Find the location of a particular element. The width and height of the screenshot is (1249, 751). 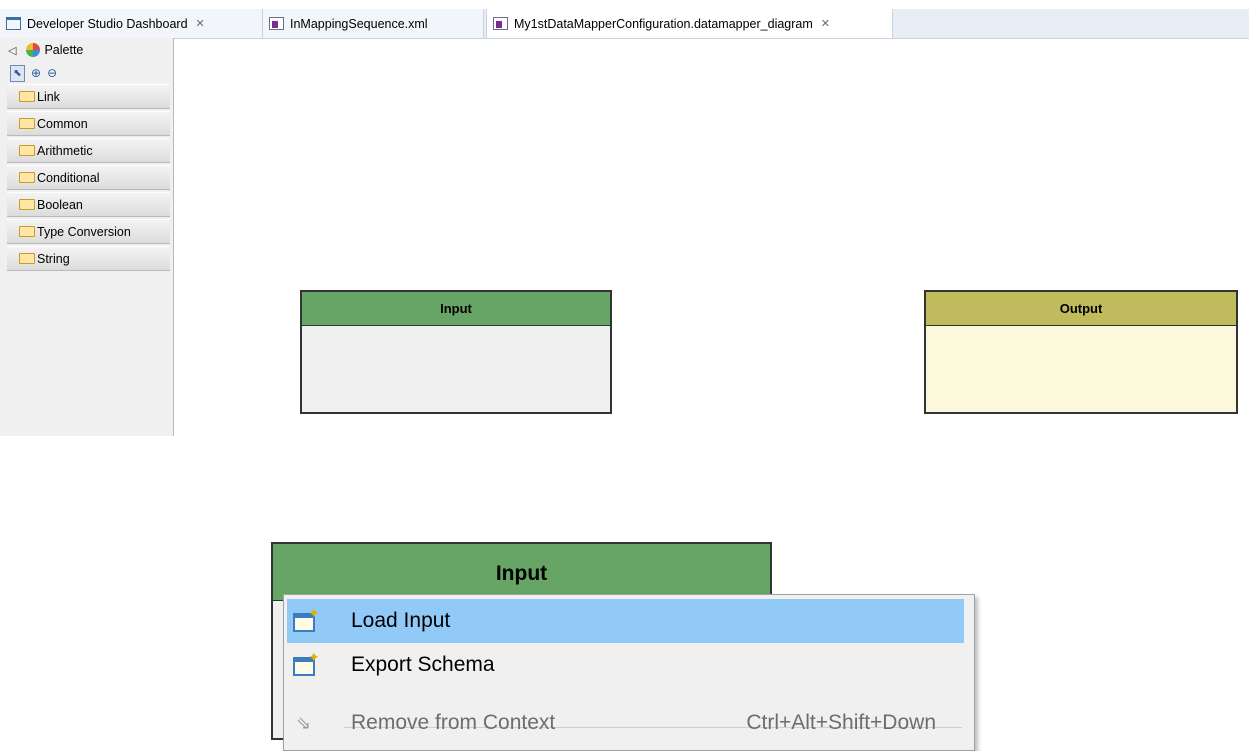

output-node-title: Output is located at coordinates (1081, 309).